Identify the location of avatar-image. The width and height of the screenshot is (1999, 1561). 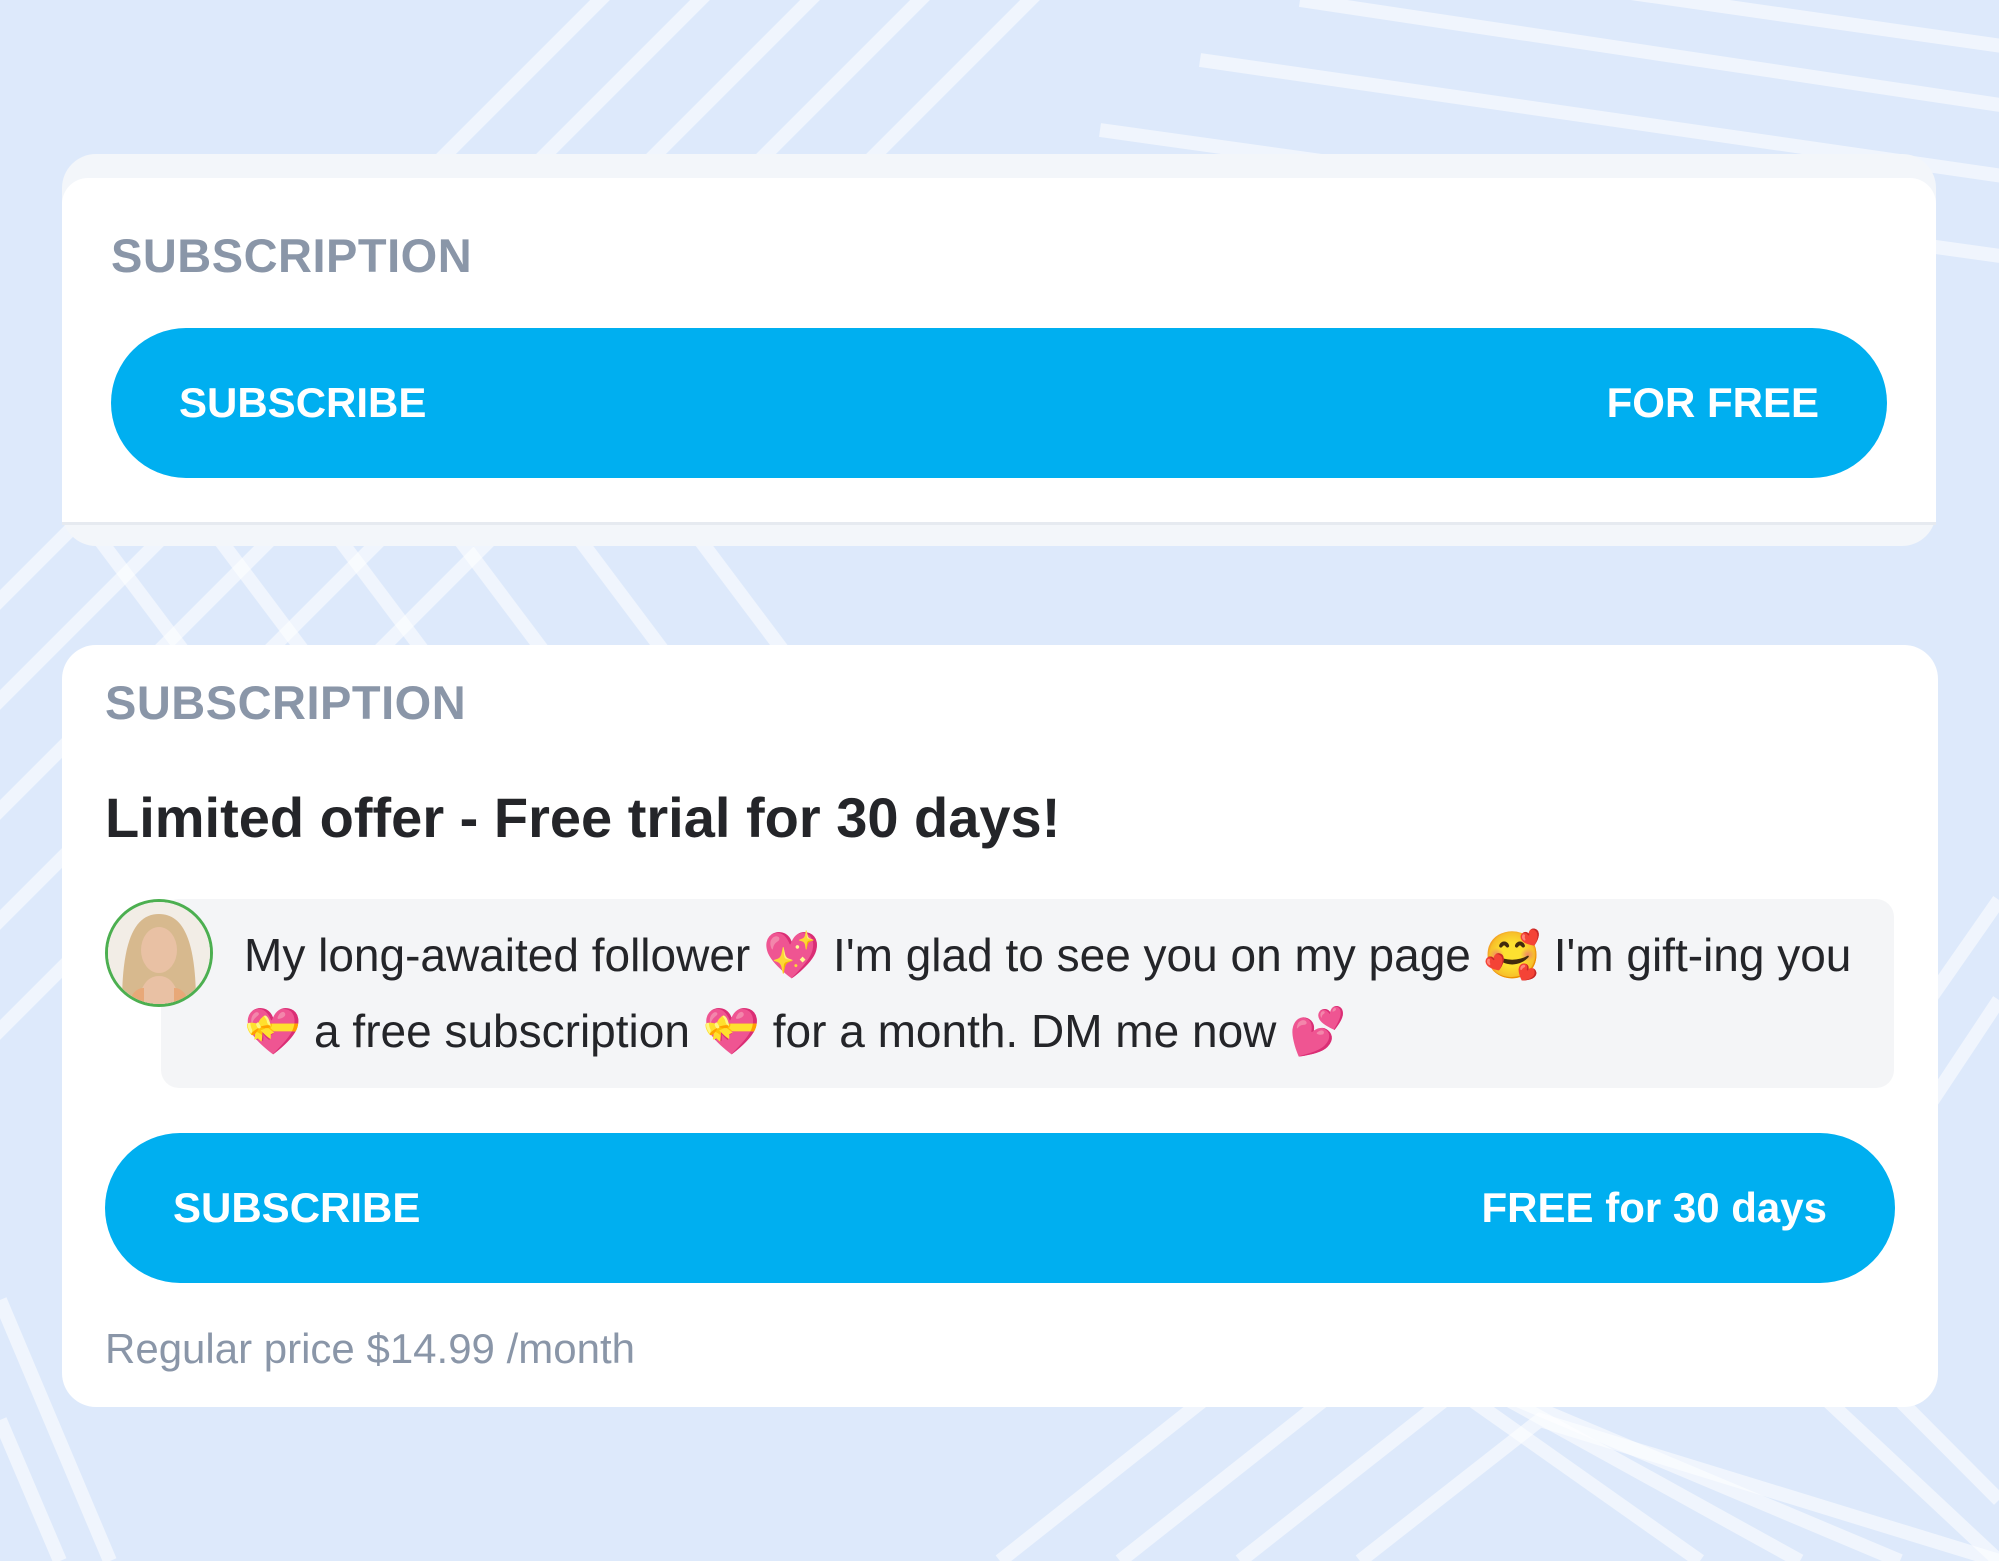
(159, 953).